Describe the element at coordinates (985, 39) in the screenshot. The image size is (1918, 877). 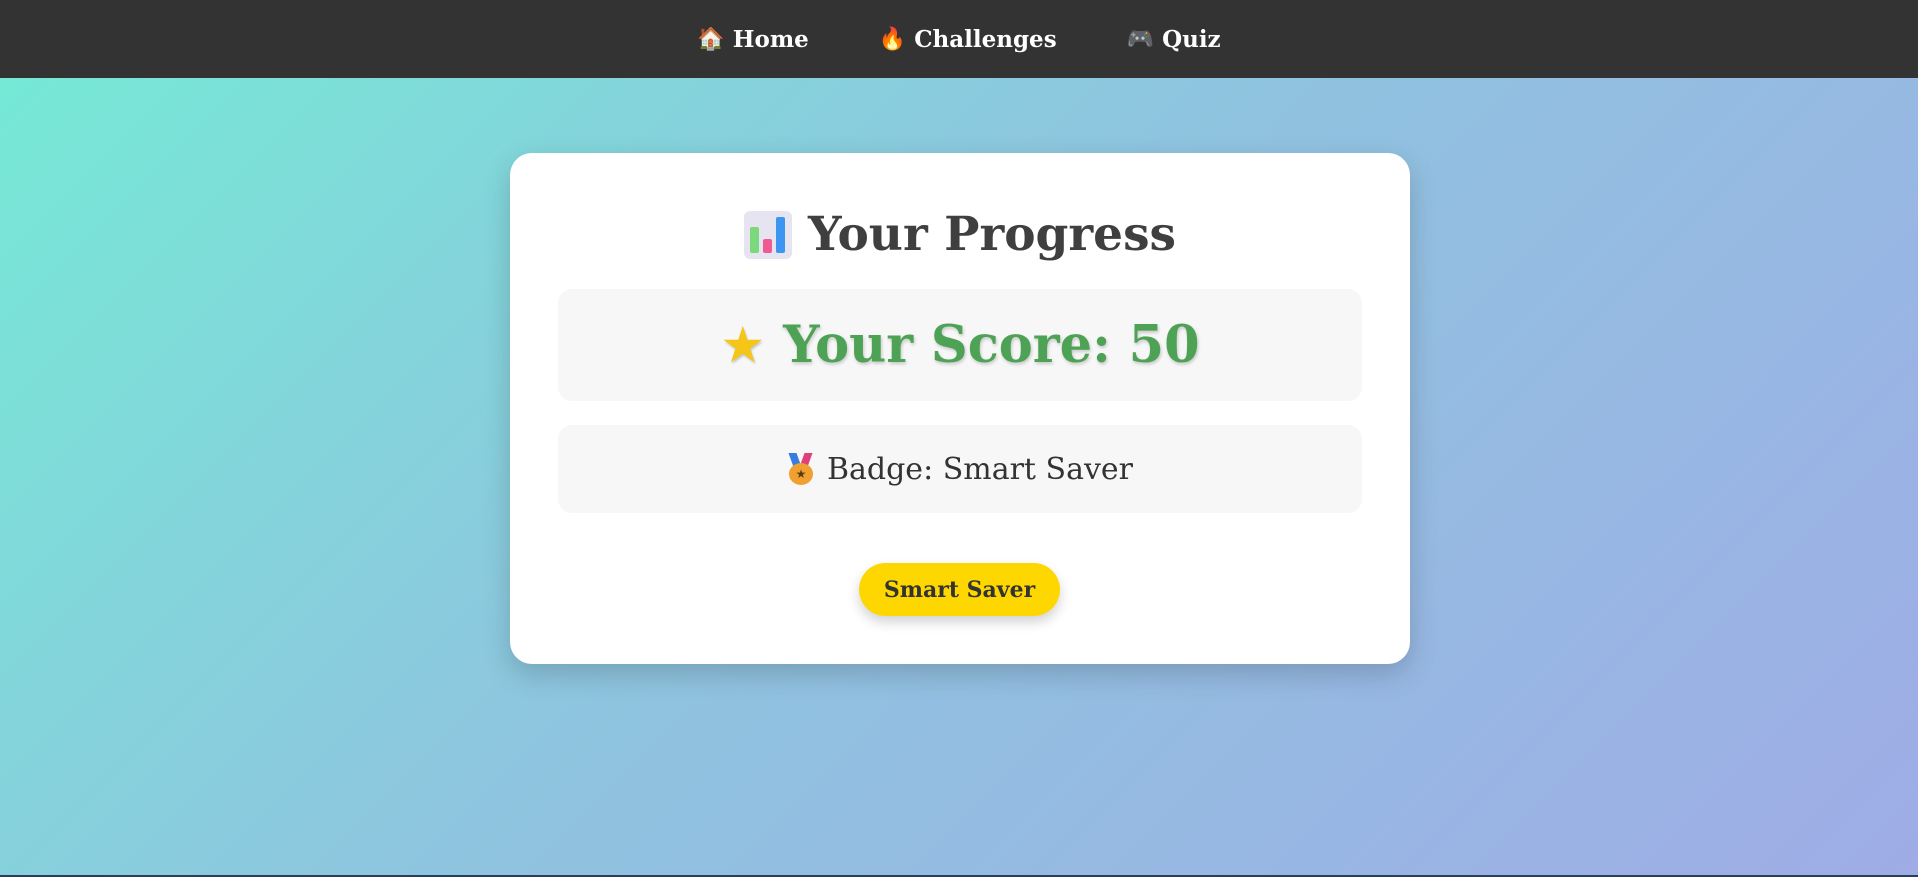
I see `nav-link-challenges-label: Challenges` at that location.